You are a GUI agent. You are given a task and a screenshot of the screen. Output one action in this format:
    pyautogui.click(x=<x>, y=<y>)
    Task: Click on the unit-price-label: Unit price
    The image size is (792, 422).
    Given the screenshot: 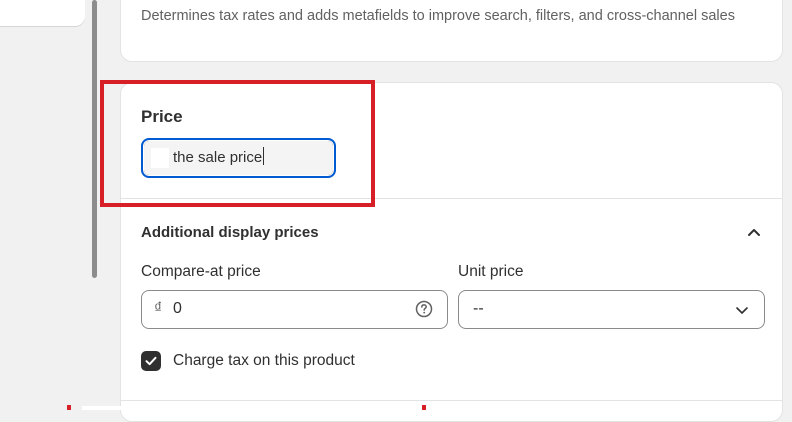 What is the action you would take?
    pyautogui.click(x=491, y=271)
    